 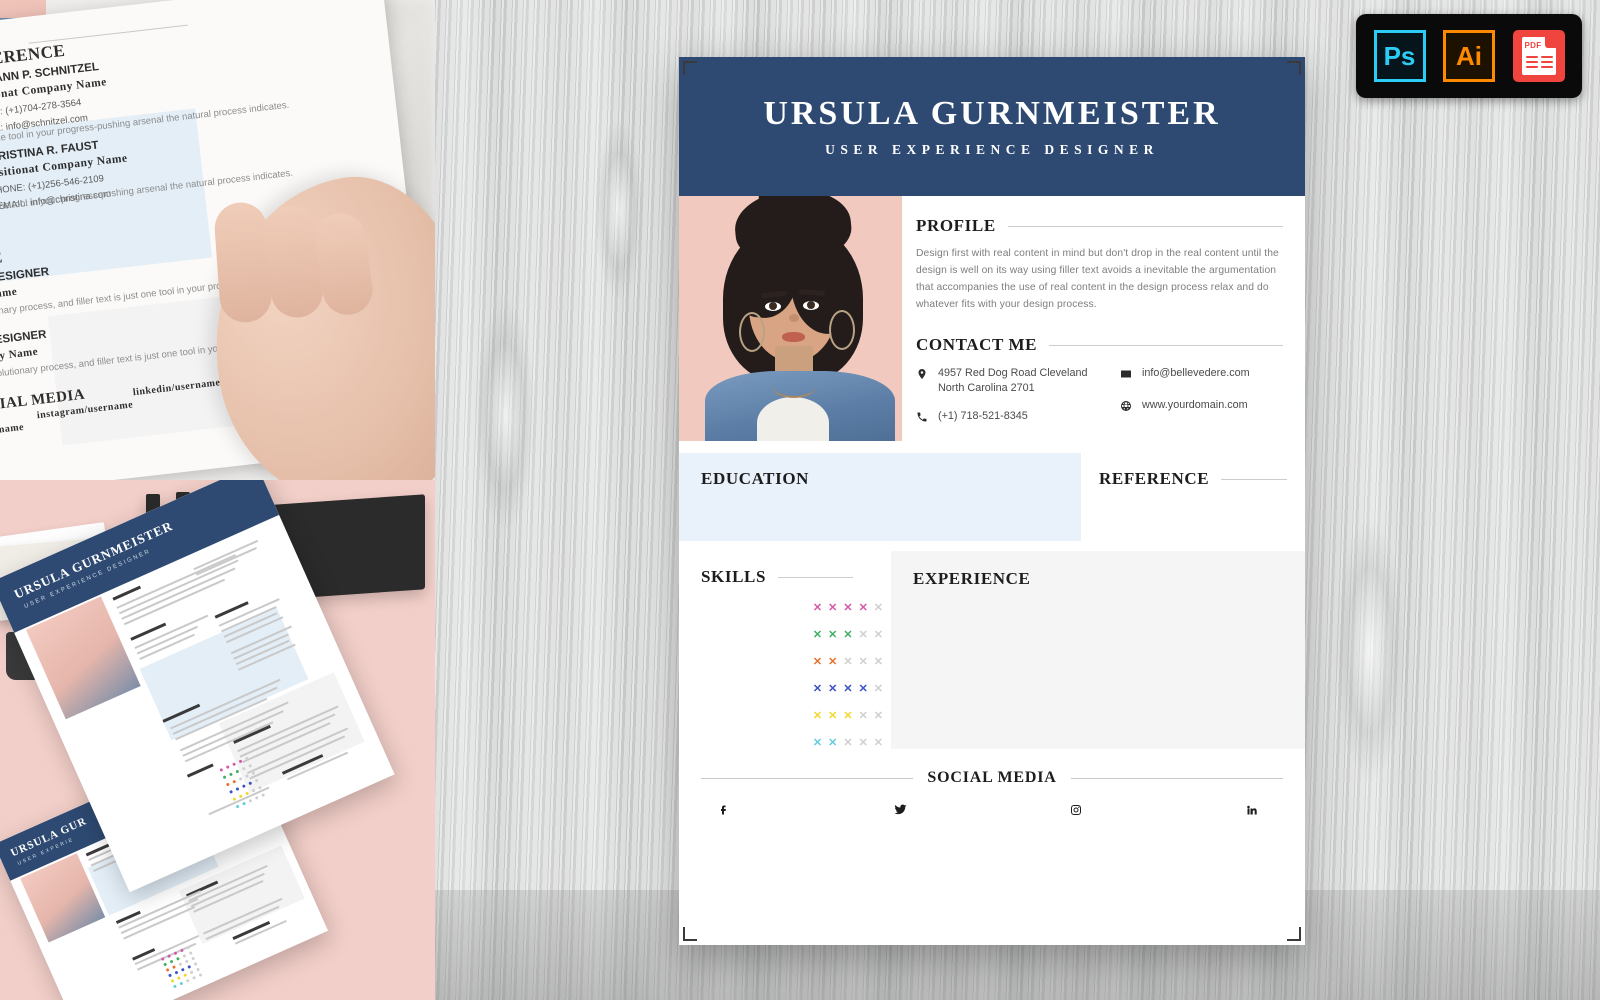 What do you see at coordinates (1550, 42) in the screenshot?
I see `pdf-fold-shape` at bounding box center [1550, 42].